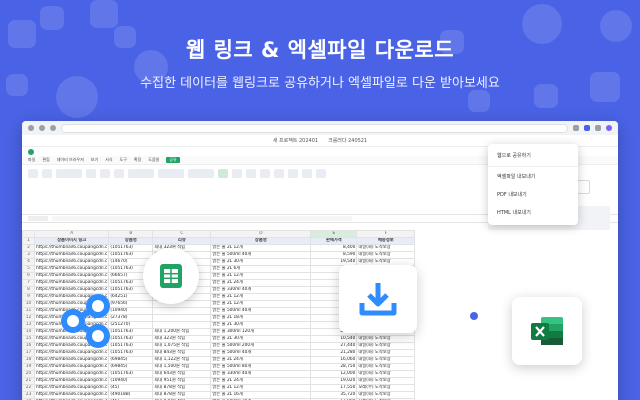 Image resolution: width=640 pixels, height=400 pixels. I want to click on table-cell: 10,540, so click(334, 339).